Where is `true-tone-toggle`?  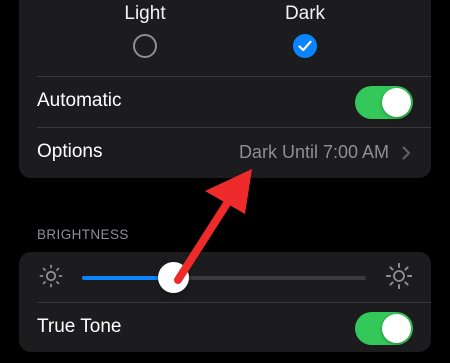
true-tone-toggle is located at coordinates (384, 328).